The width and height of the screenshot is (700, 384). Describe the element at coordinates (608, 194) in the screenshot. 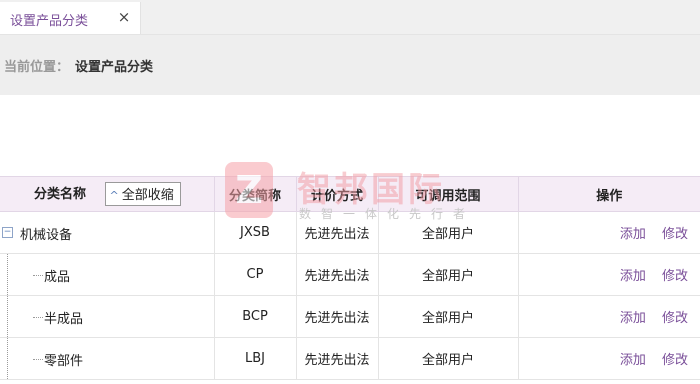

I see `header-ops: 操作` at that location.